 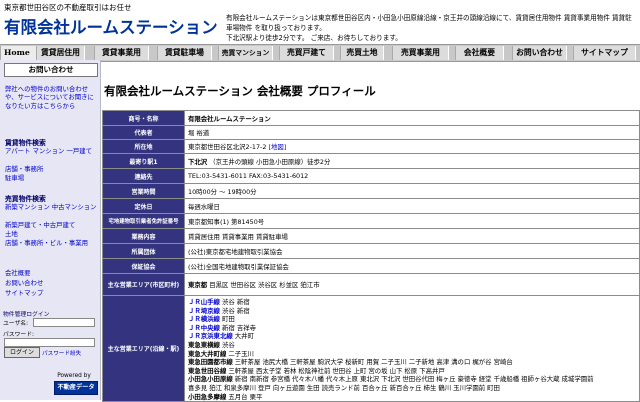 I want to click on address-cell: 東京都世田谷区北沢2-17-2 [地図], so click(x=412, y=146).